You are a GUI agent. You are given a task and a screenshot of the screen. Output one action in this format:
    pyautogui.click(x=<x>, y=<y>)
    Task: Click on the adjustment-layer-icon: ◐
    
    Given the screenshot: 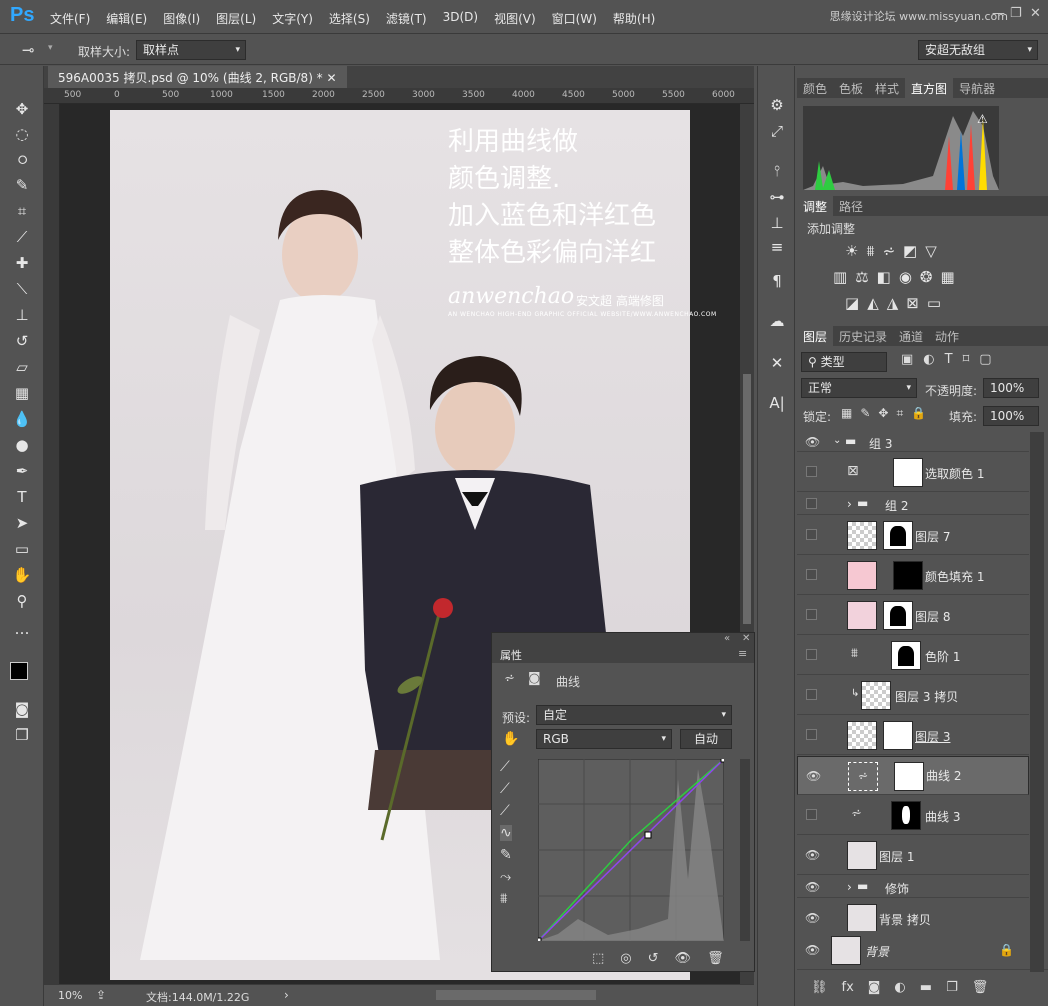 What is the action you would take?
    pyautogui.click(x=899, y=993)
    